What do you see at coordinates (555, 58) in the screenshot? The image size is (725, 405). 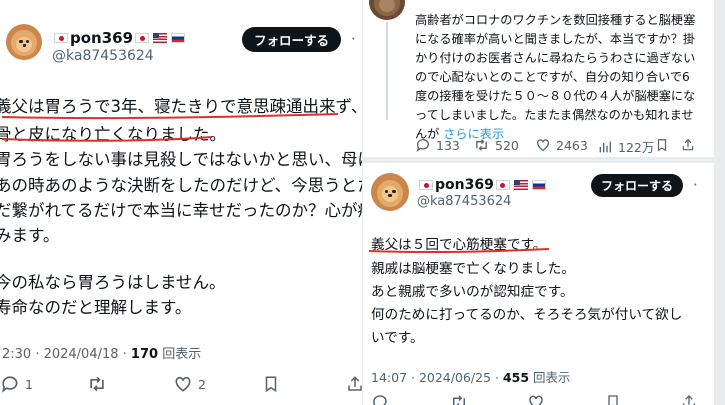 I see `post-text-line: かり付けのお医者さんに尋ねたらうわさに過ぎない` at bounding box center [555, 58].